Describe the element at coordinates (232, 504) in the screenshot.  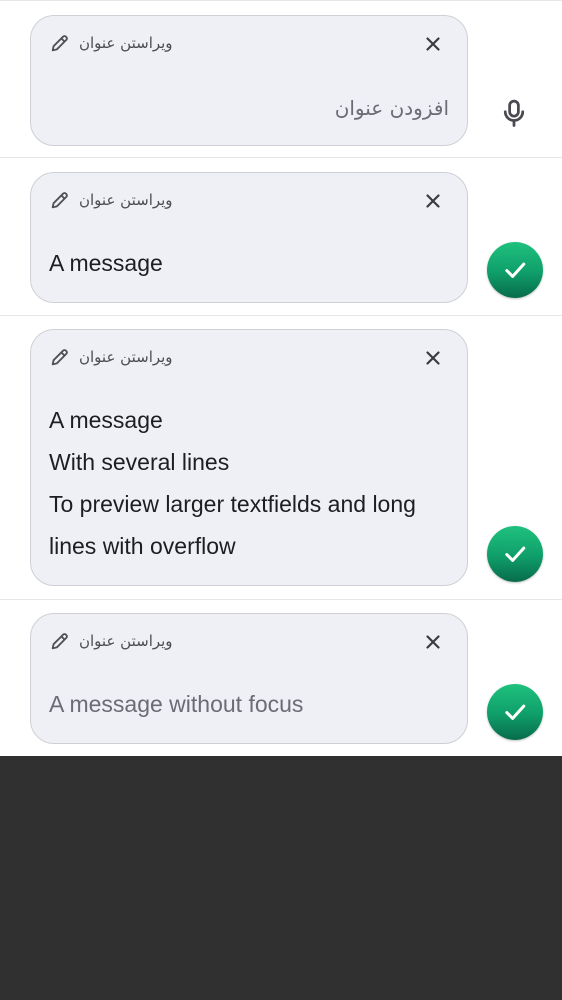
I see `message-line: To preview larger textfields and long` at that location.